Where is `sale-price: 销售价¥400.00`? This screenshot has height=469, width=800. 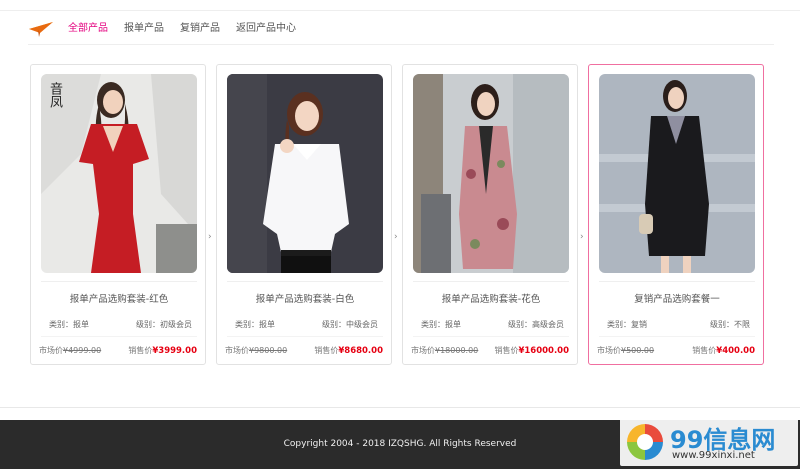 sale-price: 销售价¥400.00 is located at coordinates (723, 350).